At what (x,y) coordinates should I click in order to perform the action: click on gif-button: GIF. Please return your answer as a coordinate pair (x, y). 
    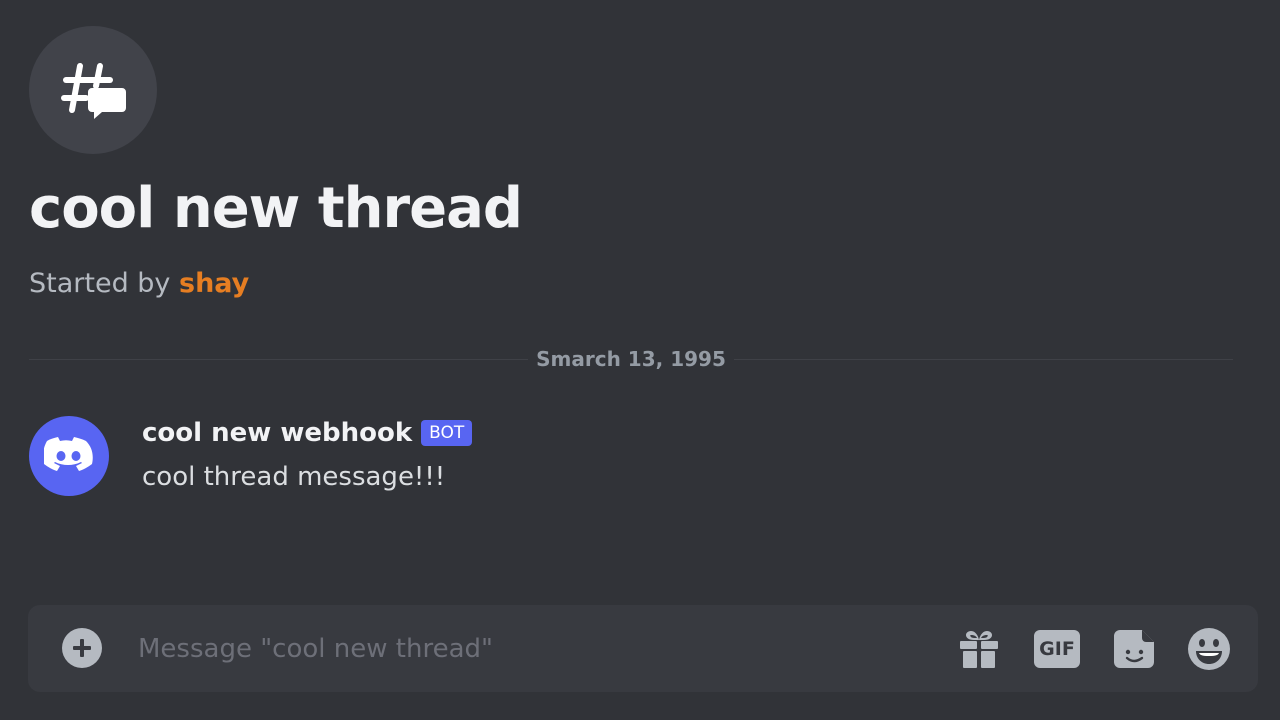
    Looking at the image, I should click on (1057, 649).